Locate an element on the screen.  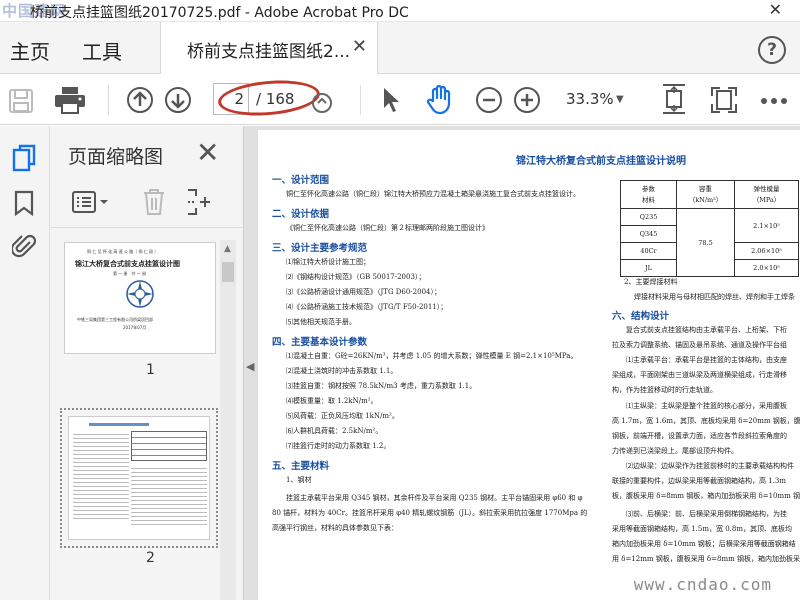
body-text: 《铜仁至怀化高速公路（铜仁段）第２标理邮两阶段施工图设计》 is located at coordinates (387, 228).